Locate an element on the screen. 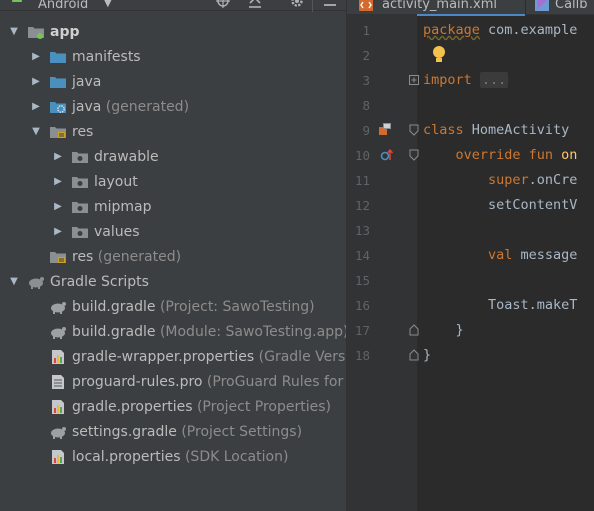 The image size is (594, 511). line-number: 2 is located at coordinates (366, 55).